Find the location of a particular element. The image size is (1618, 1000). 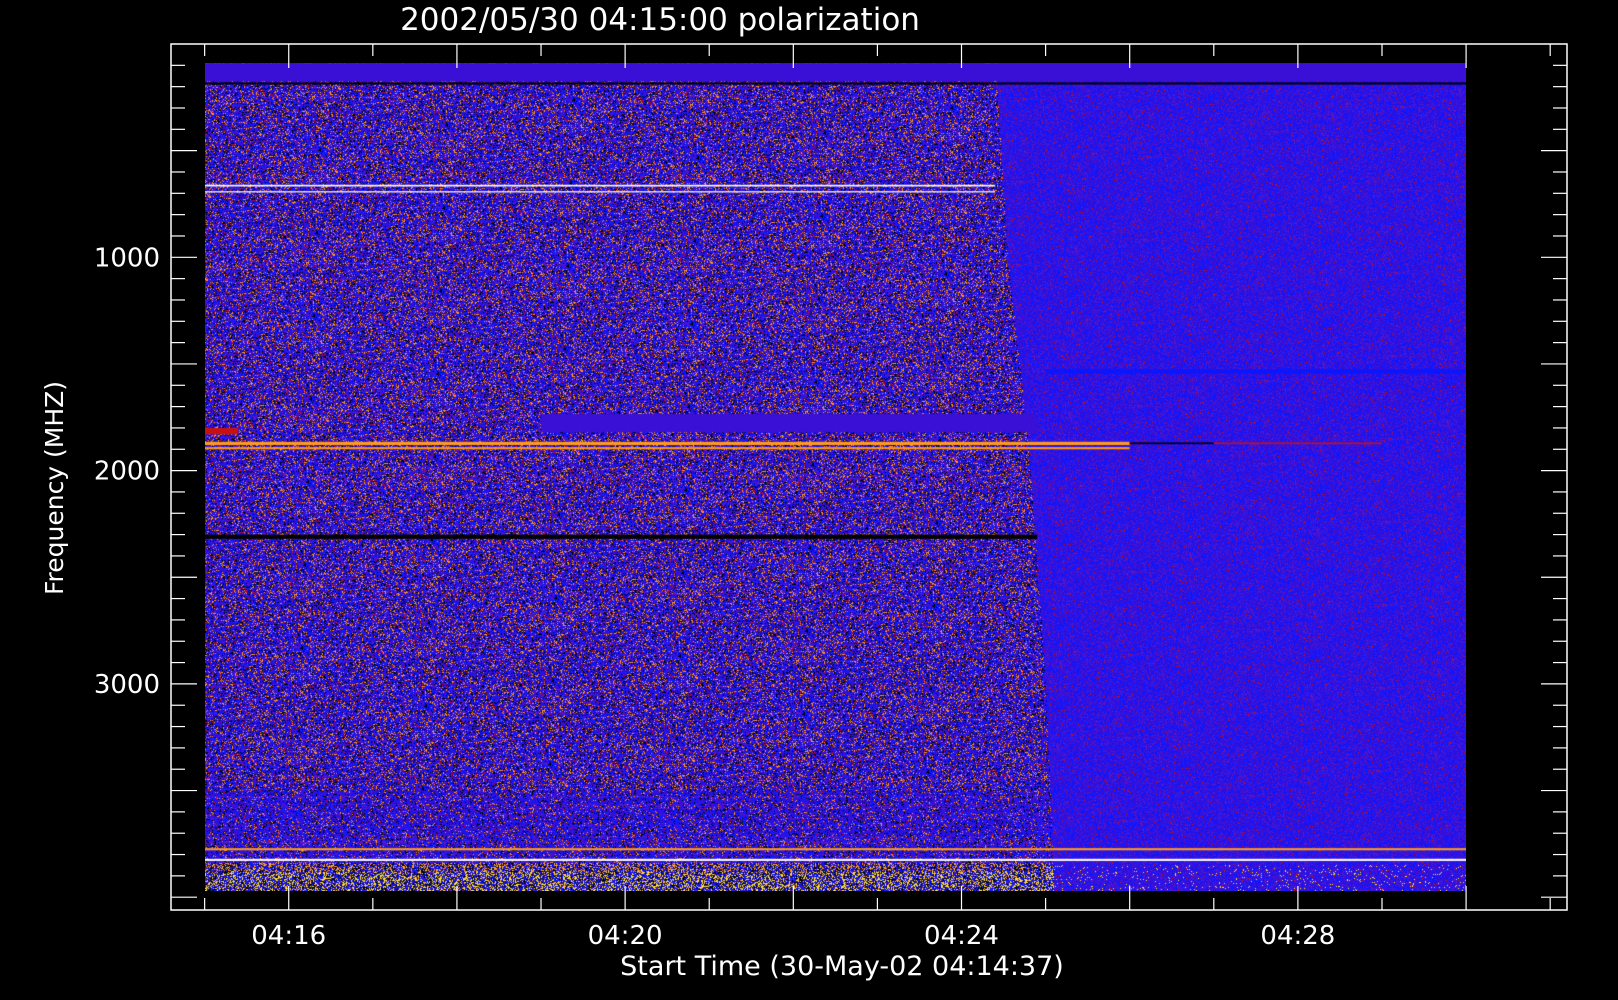

y-tick-label: 1000 is located at coordinates (127, 258).